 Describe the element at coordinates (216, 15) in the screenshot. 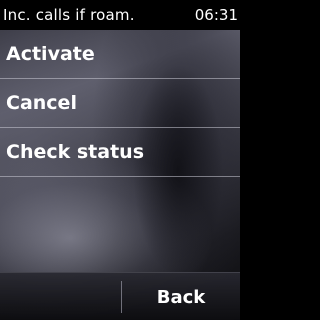

I see `clock: 06:31` at that location.